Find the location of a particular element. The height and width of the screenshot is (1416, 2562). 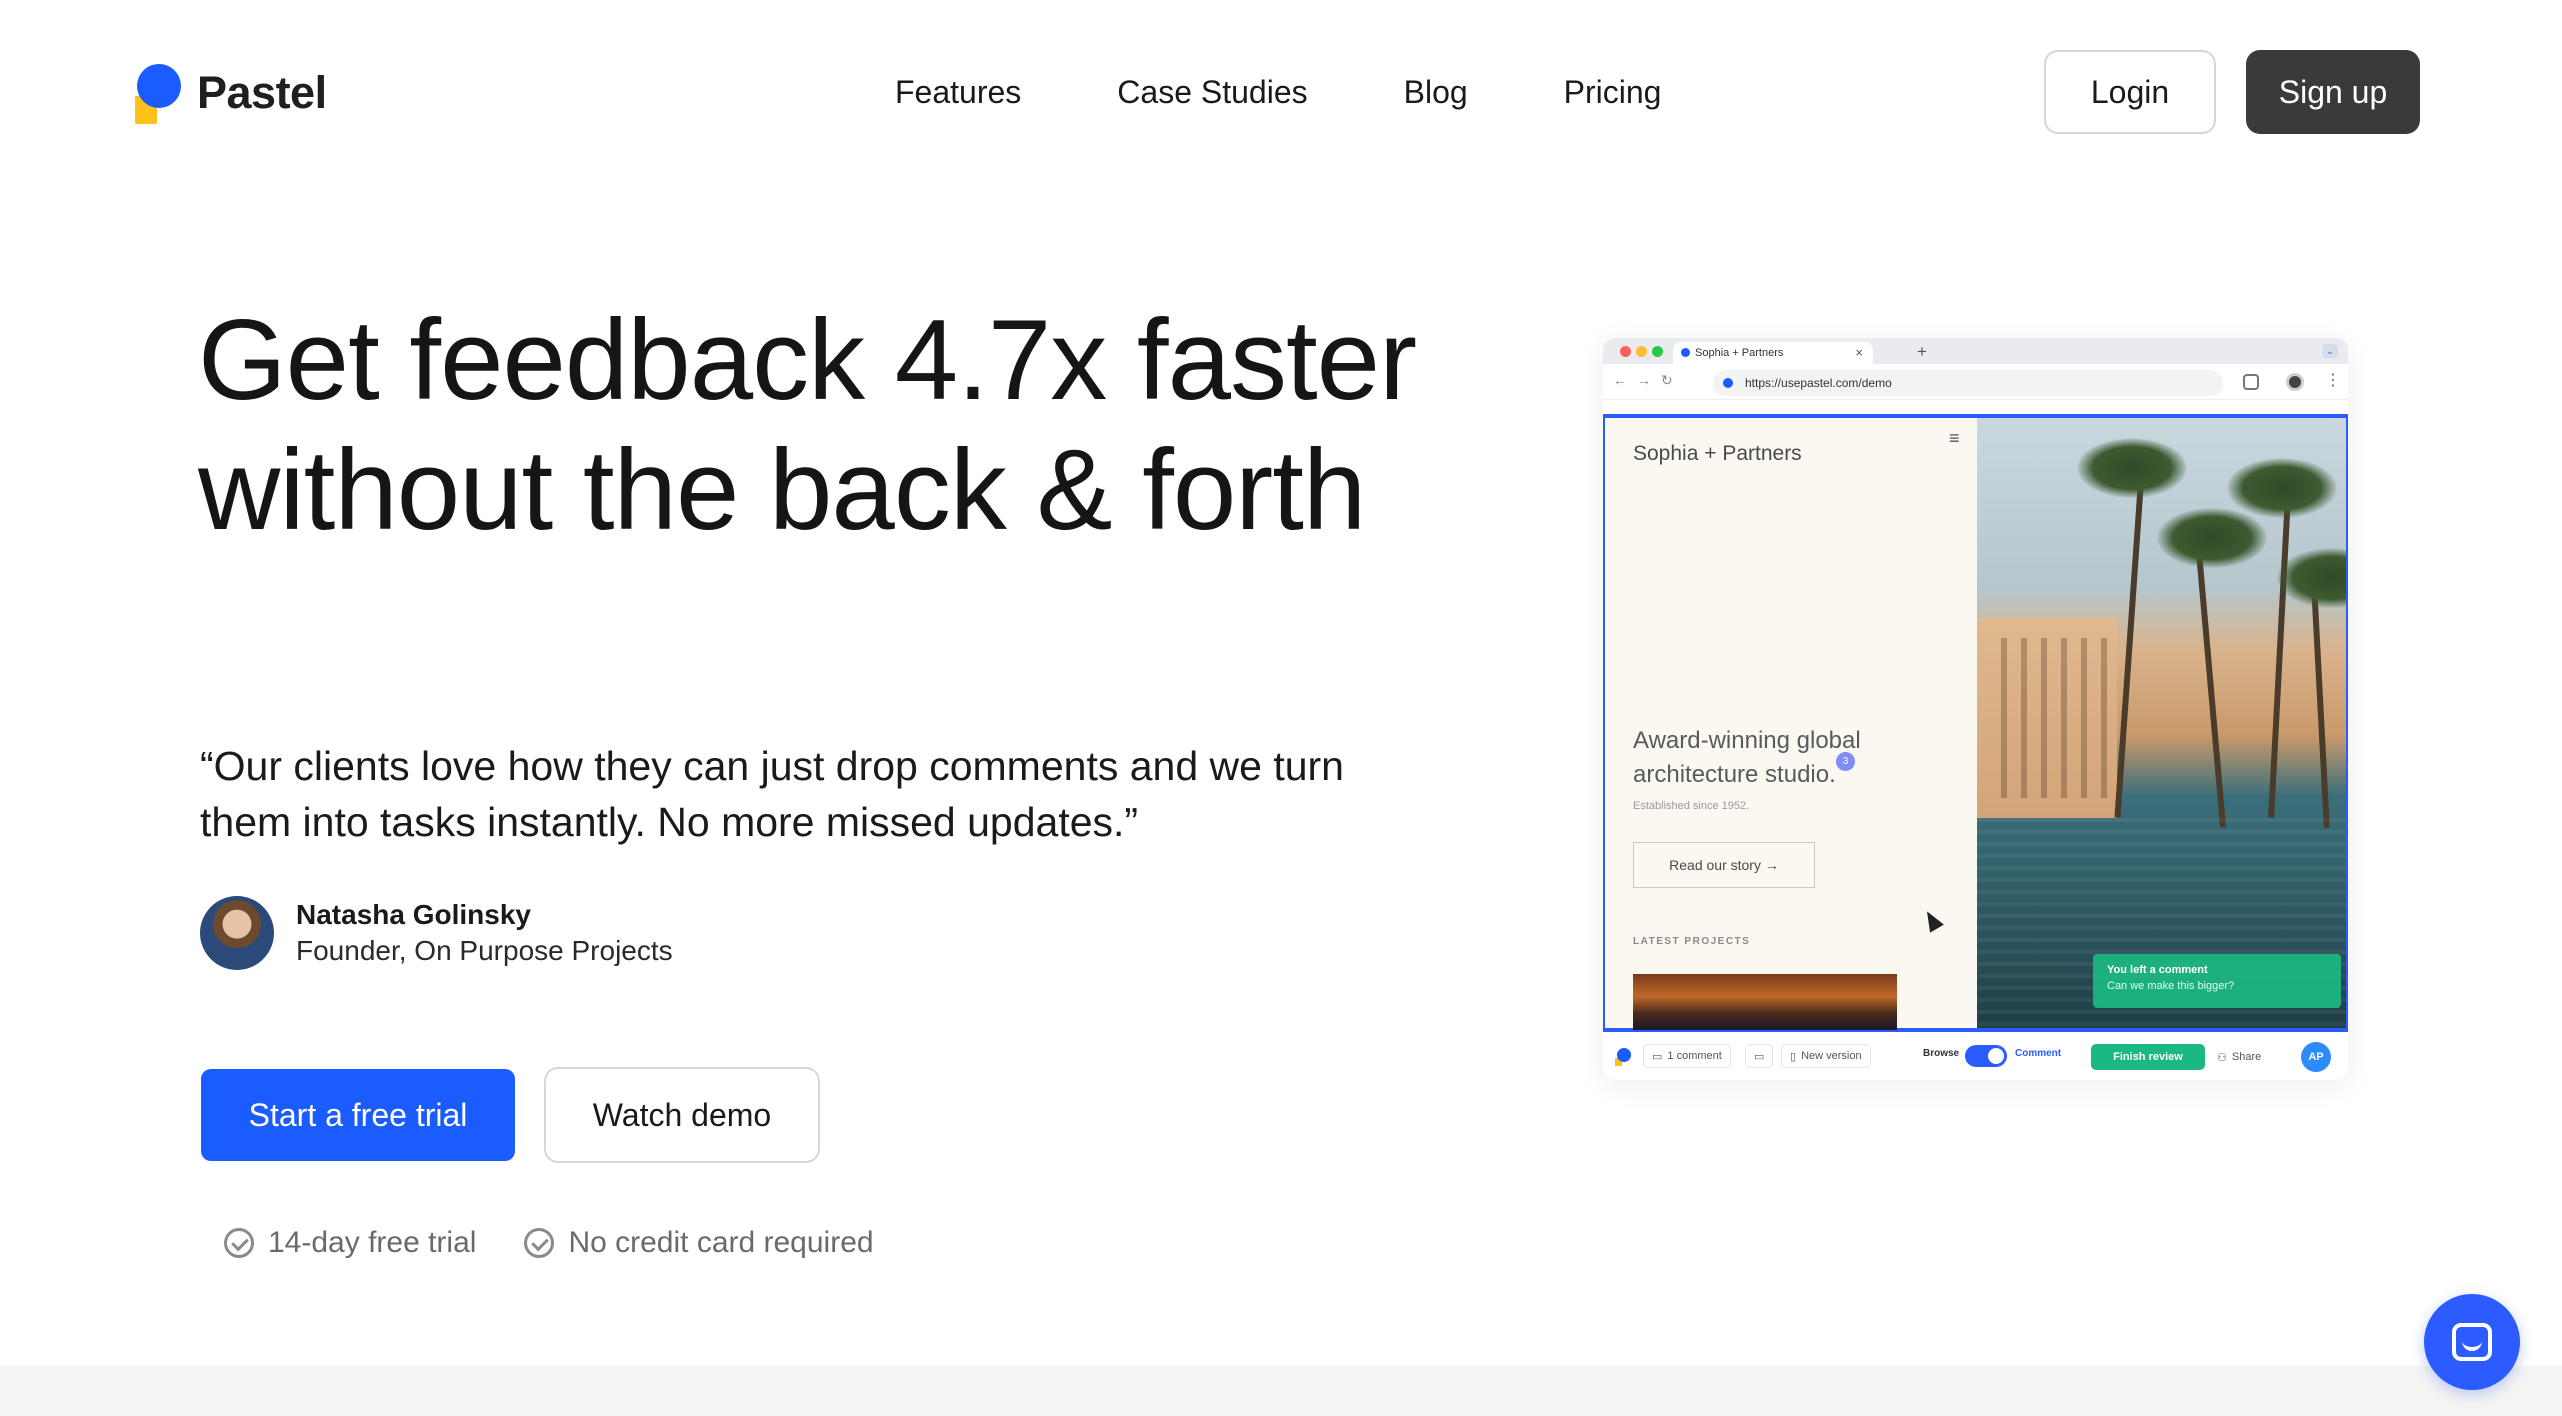

share-chip: ⚇ Share is located at coordinates (2239, 1057).